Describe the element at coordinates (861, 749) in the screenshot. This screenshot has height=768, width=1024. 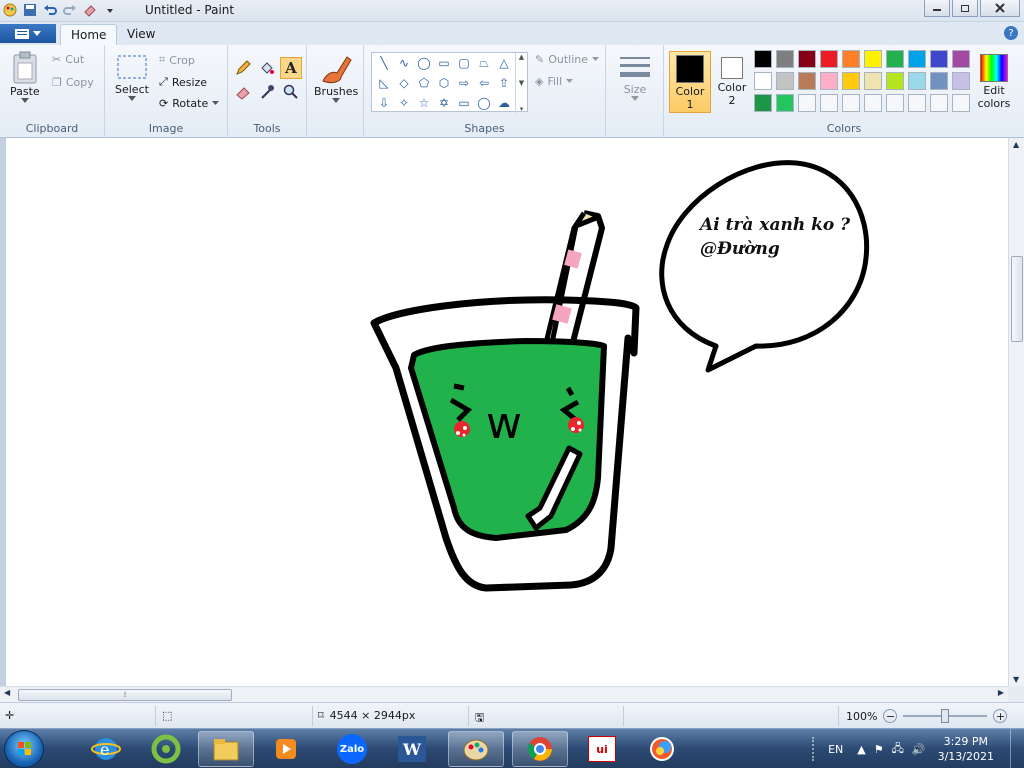
I see `show-hidden-icons-icon: ▲` at that location.